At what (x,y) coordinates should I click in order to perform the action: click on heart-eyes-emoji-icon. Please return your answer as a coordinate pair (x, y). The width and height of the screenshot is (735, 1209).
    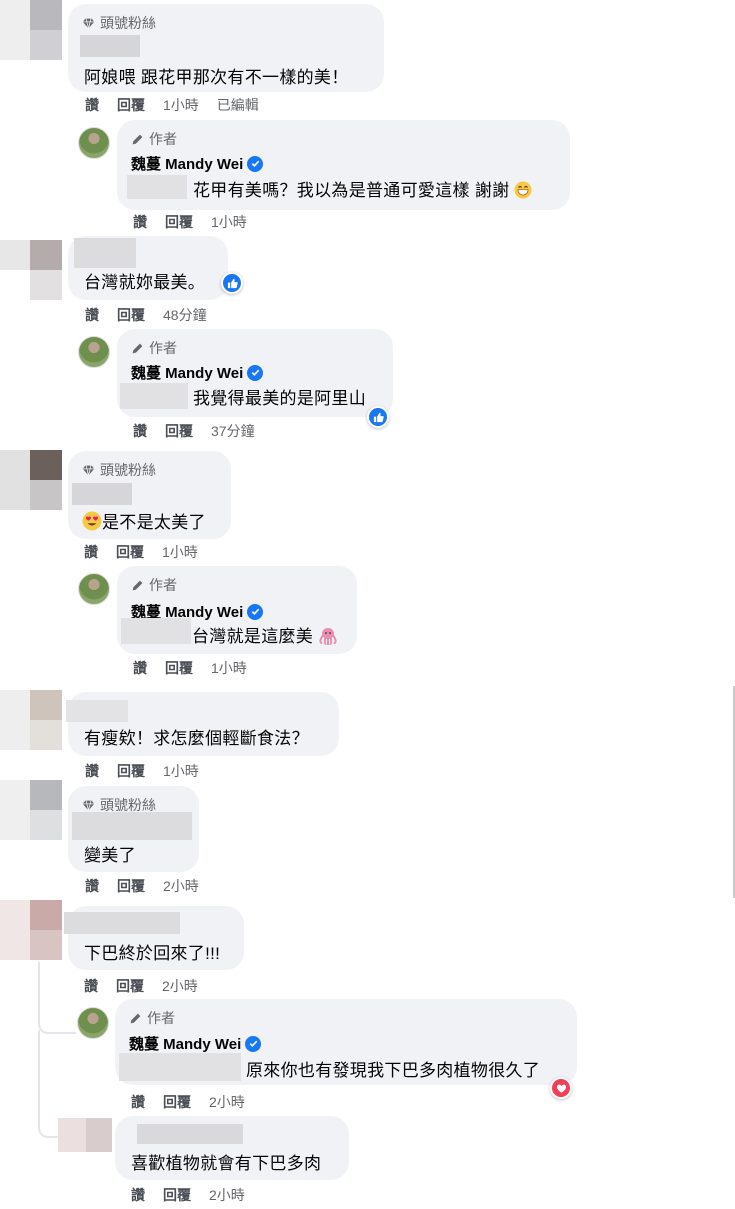
    Looking at the image, I should click on (92, 521).